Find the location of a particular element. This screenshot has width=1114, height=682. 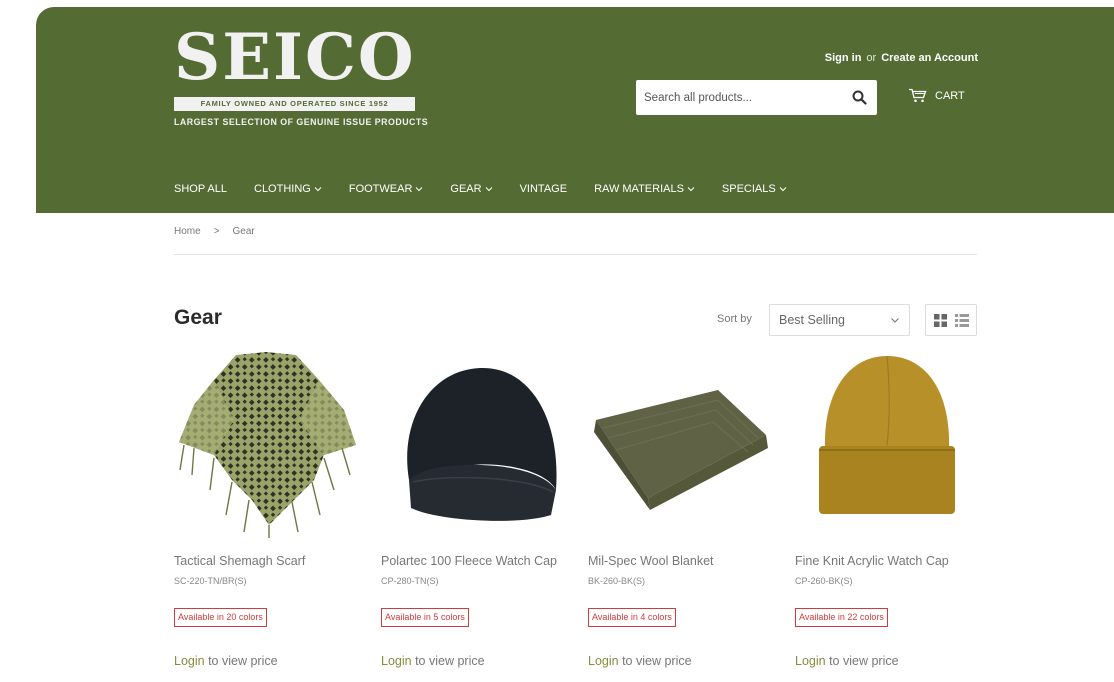

nav-vintage: VINTAGE is located at coordinates (543, 189).